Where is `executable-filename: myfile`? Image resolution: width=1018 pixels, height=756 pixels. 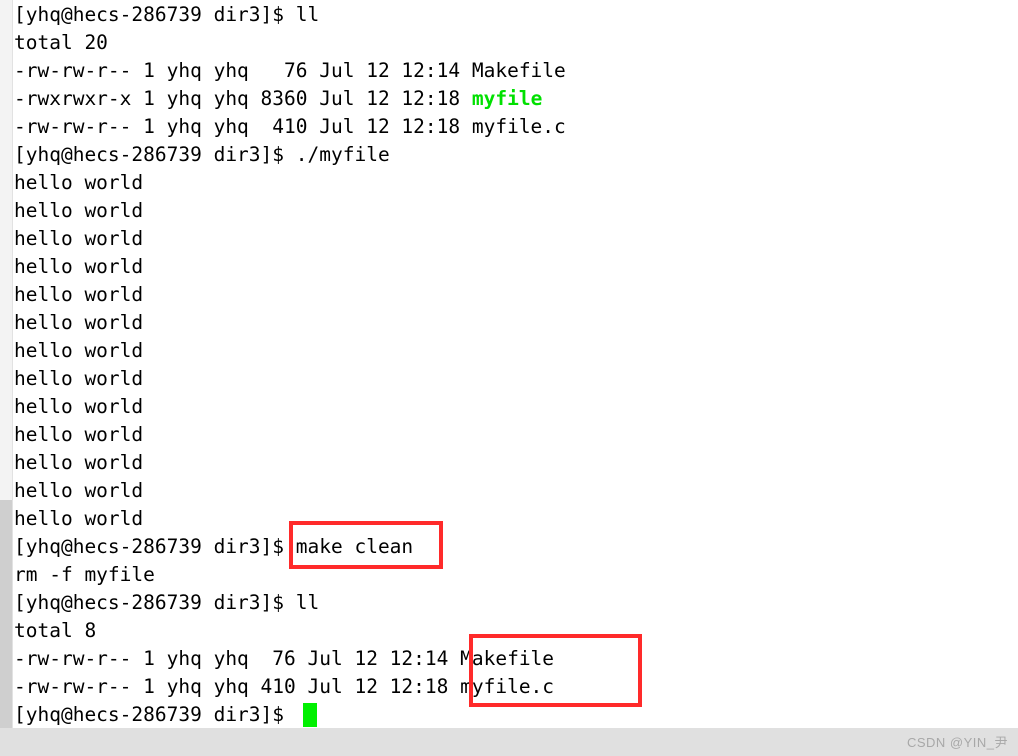
executable-filename: myfile is located at coordinates (507, 98).